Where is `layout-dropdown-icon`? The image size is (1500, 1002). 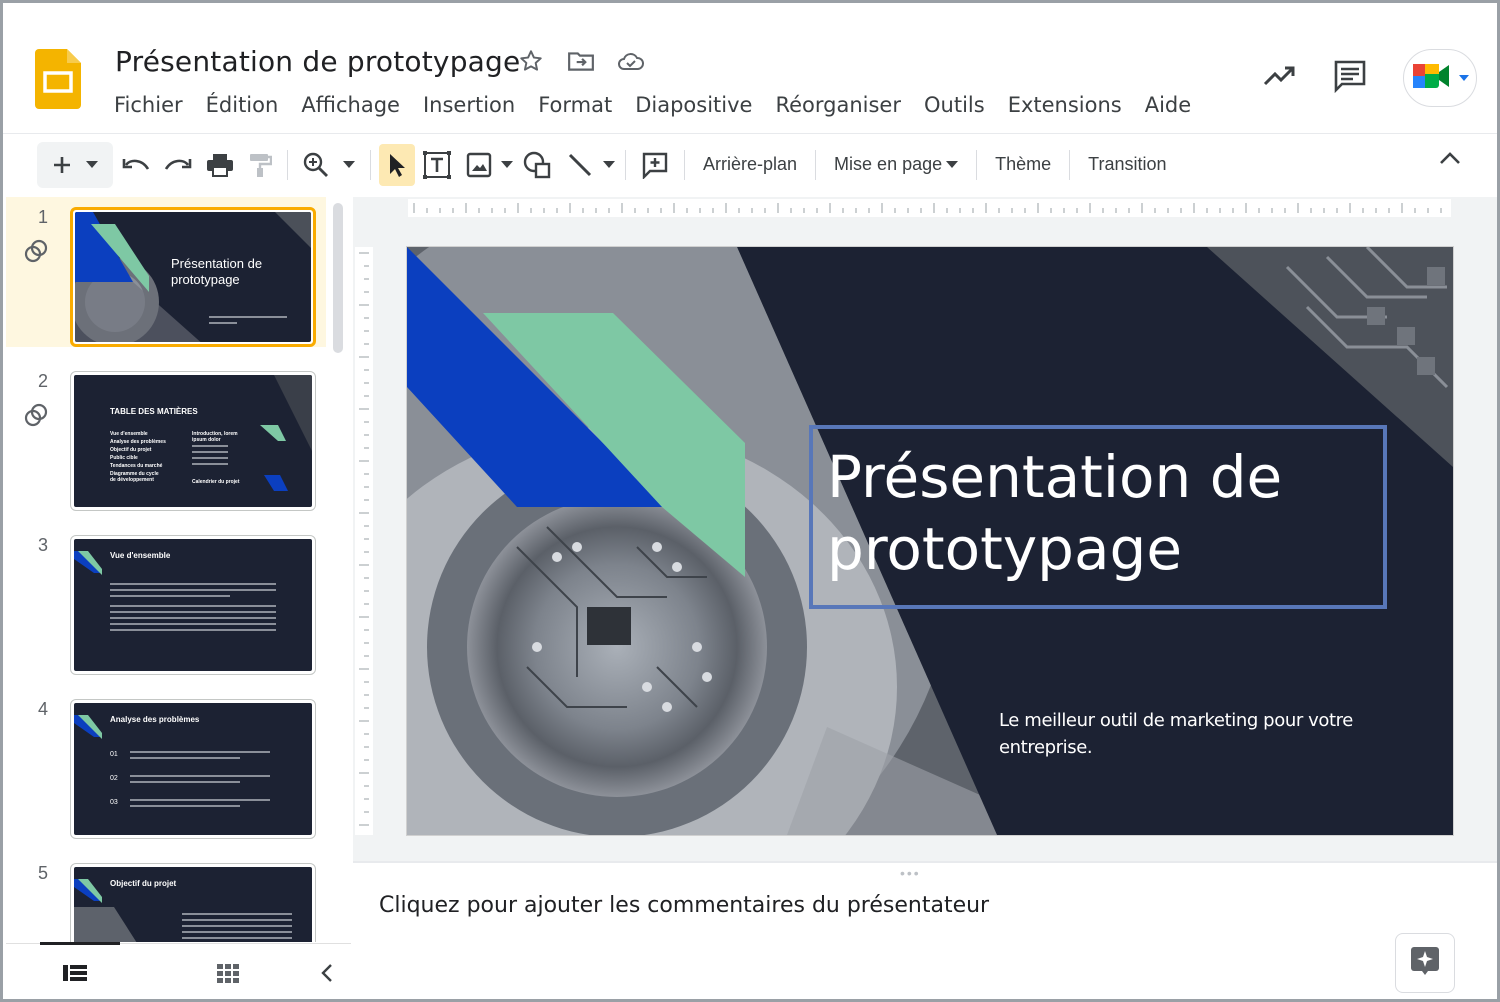
layout-dropdown-icon is located at coordinates (952, 164).